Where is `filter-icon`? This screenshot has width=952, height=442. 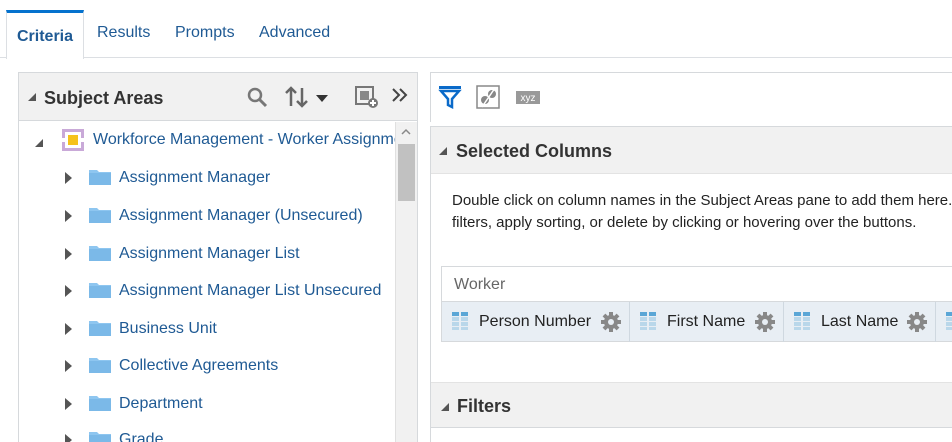 filter-icon is located at coordinates (450, 97).